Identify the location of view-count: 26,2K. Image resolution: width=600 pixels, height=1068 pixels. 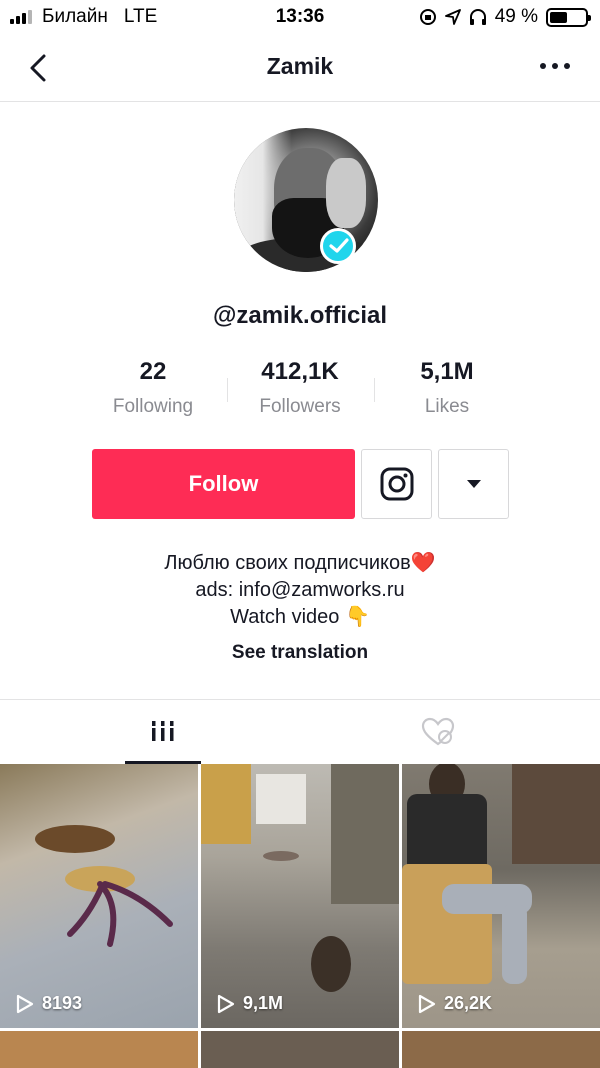
(455, 1003).